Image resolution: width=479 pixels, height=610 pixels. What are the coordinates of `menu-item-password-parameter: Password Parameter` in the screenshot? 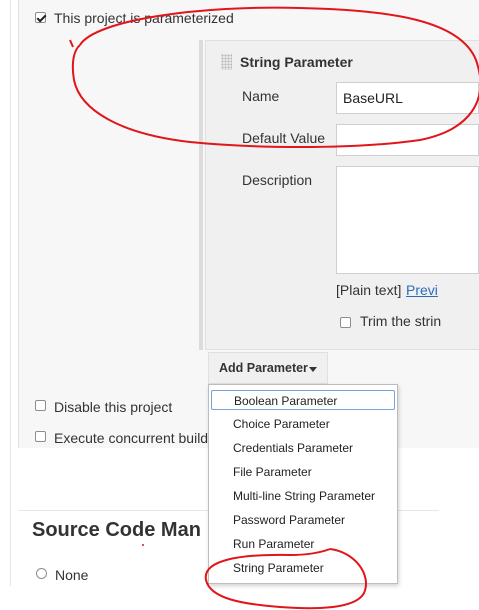 It's located at (303, 520).